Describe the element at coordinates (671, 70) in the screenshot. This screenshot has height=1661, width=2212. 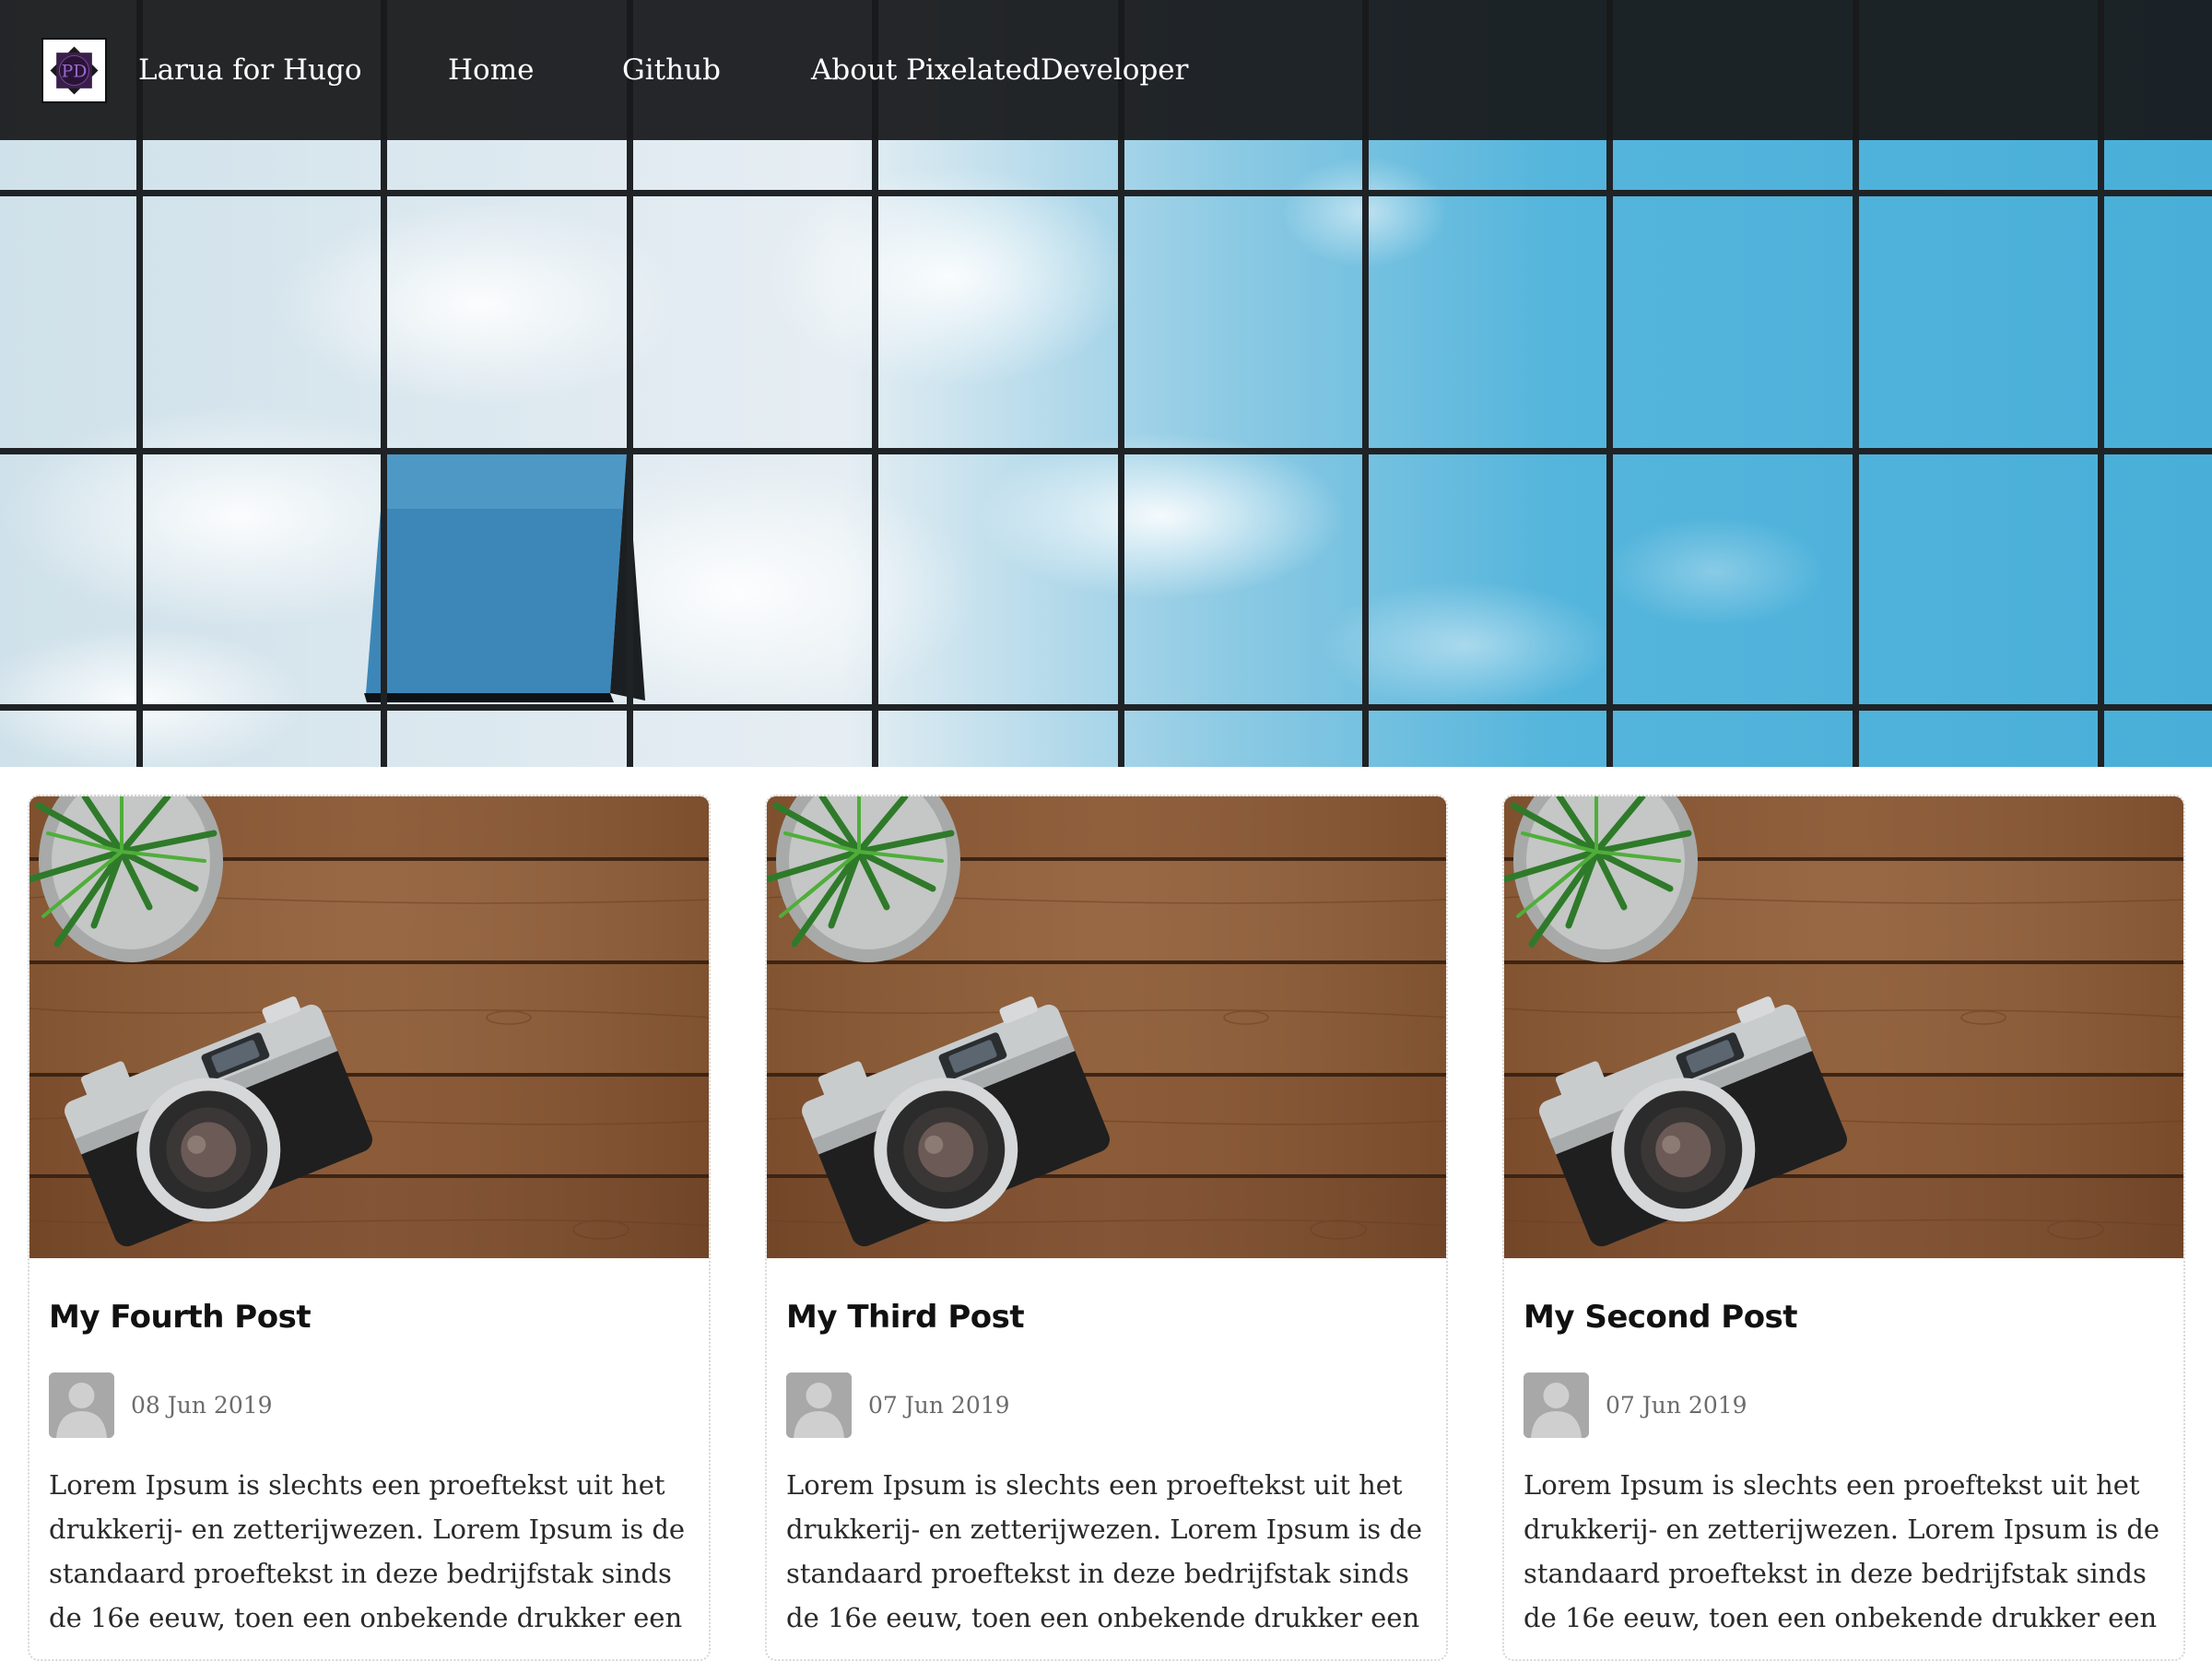
I see `nav-link-github: Github` at that location.